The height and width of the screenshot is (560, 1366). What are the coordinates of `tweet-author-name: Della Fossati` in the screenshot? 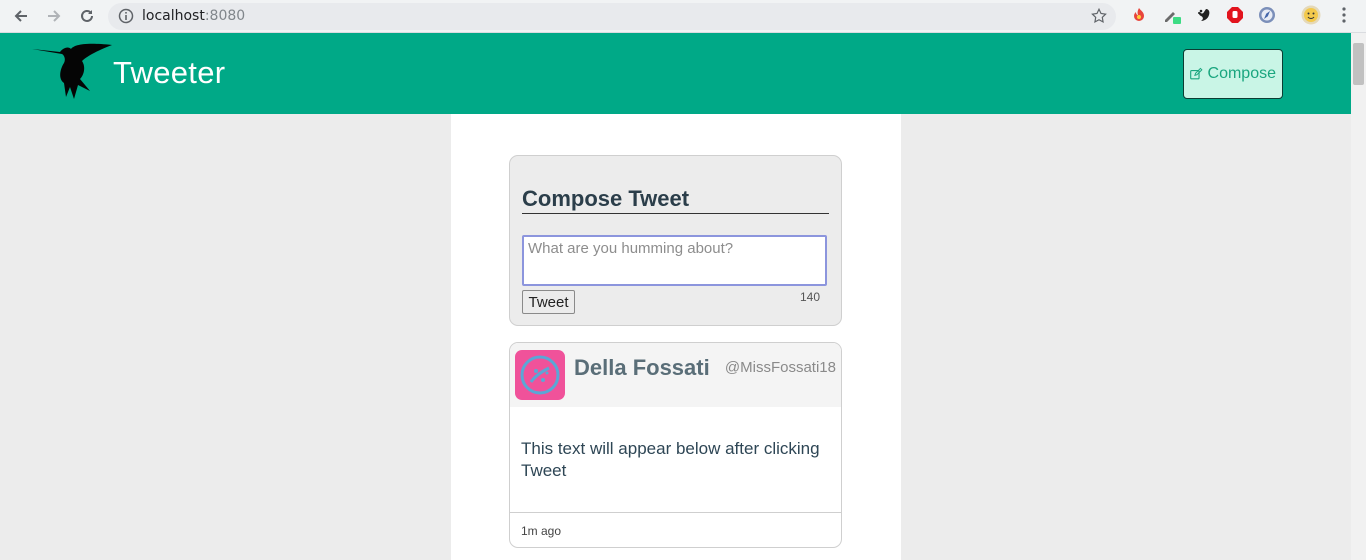 It's located at (642, 367).